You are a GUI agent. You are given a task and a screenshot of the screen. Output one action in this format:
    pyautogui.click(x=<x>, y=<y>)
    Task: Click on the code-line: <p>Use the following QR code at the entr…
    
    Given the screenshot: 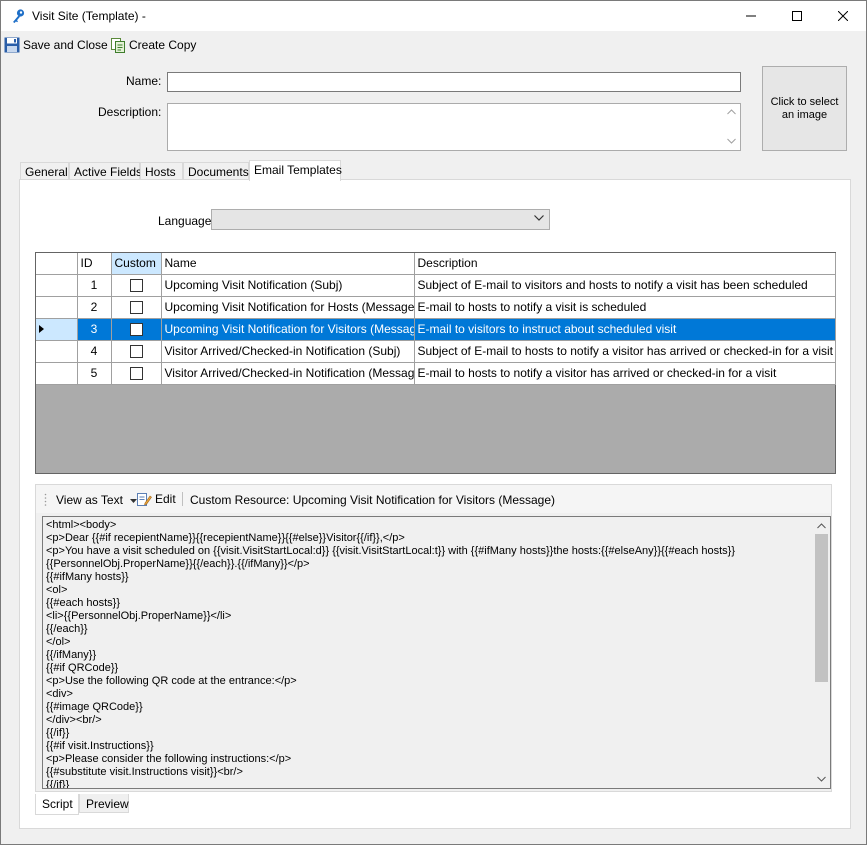 What is the action you would take?
    pyautogui.click(x=171, y=681)
    